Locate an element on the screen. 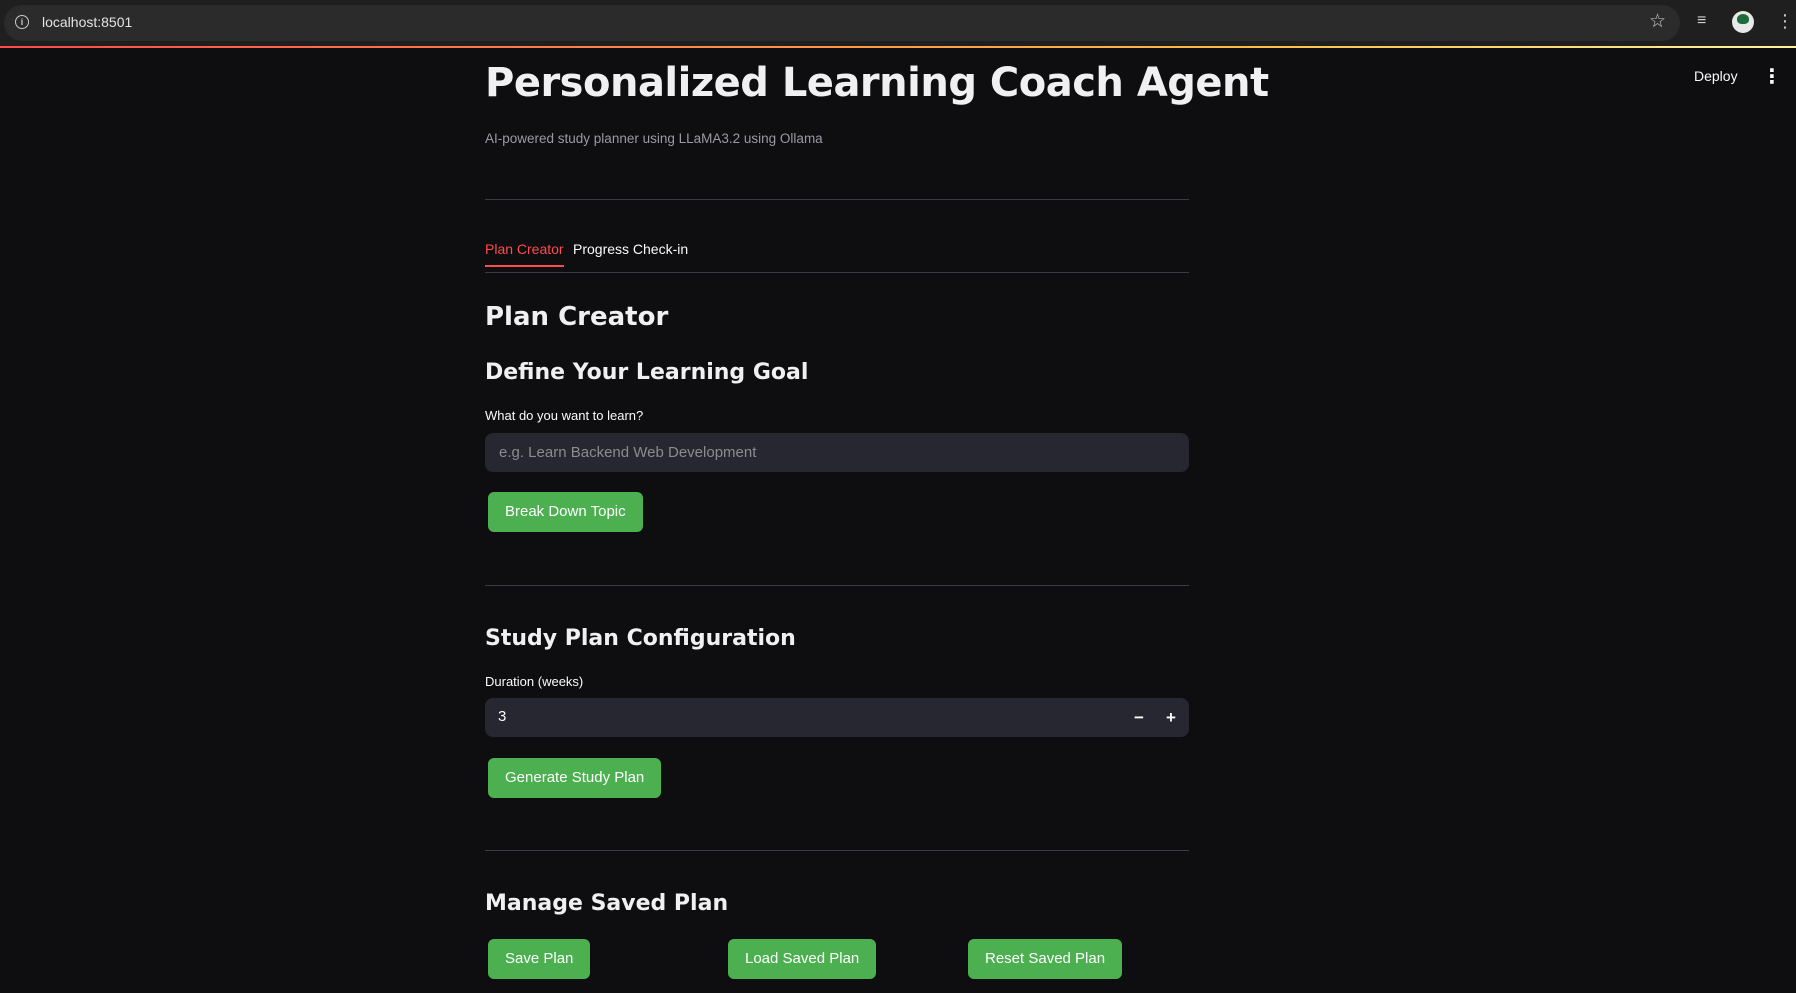  profile-avatar is located at coordinates (1743, 22).